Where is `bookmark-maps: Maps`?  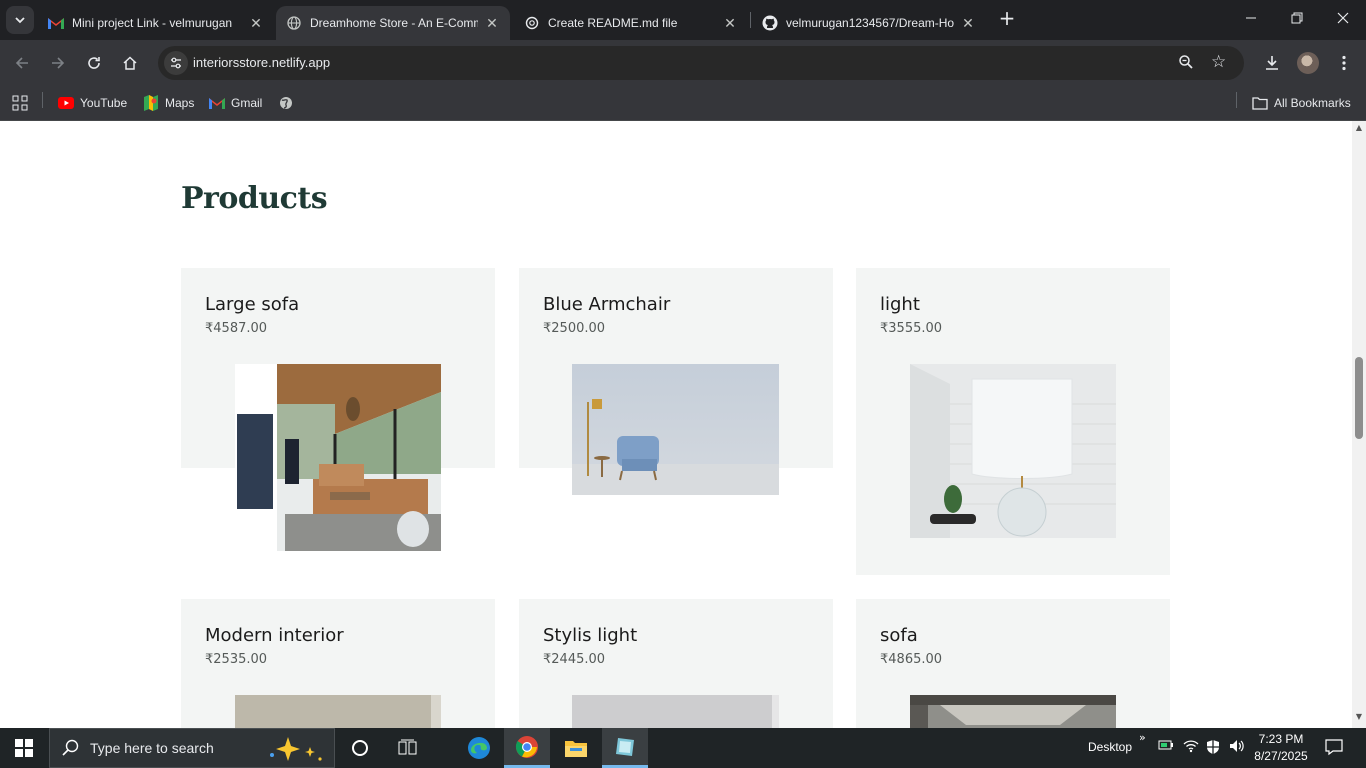
bookmark-maps: Maps is located at coordinates (168, 103).